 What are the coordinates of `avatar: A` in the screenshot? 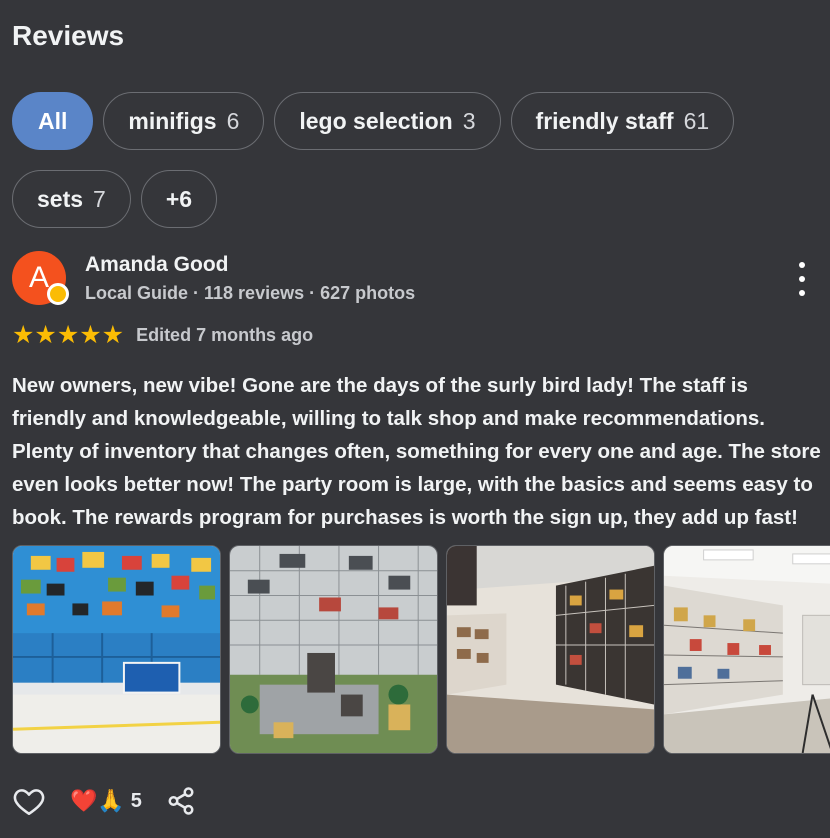 It's located at (40, 278).